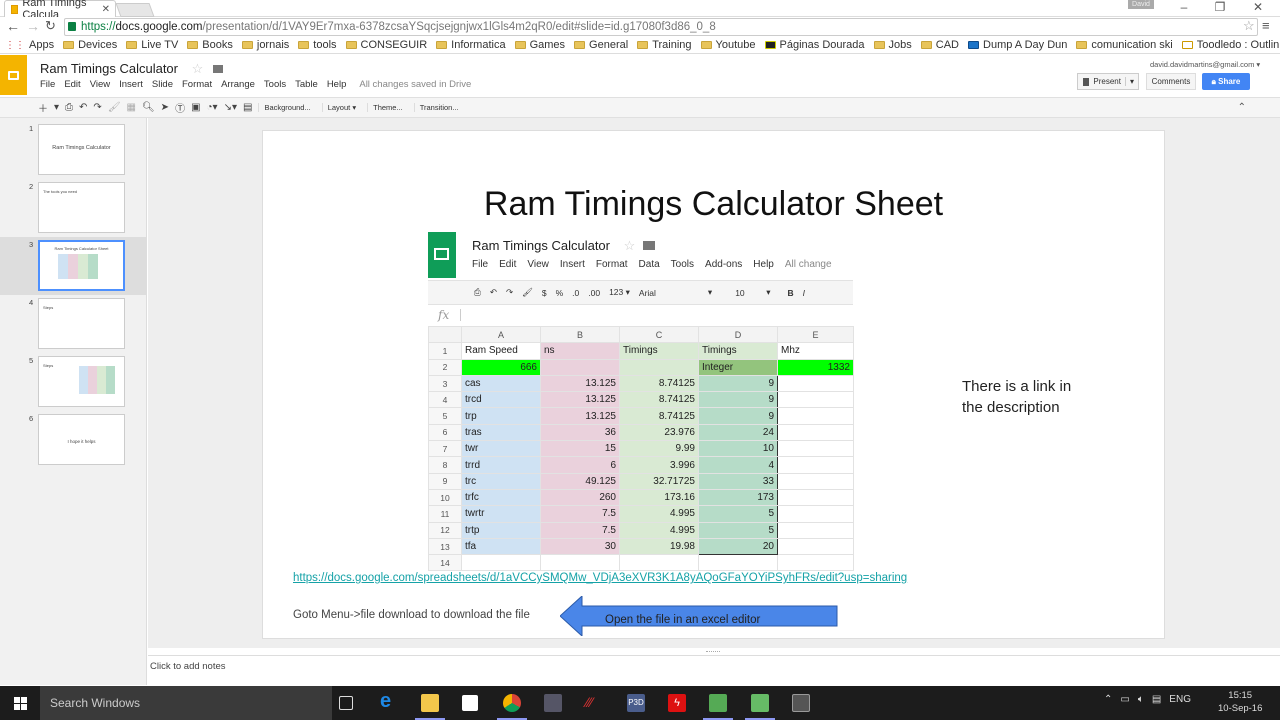  I want to click on slide-thumbnail-4: Steps, so click(81, 323).